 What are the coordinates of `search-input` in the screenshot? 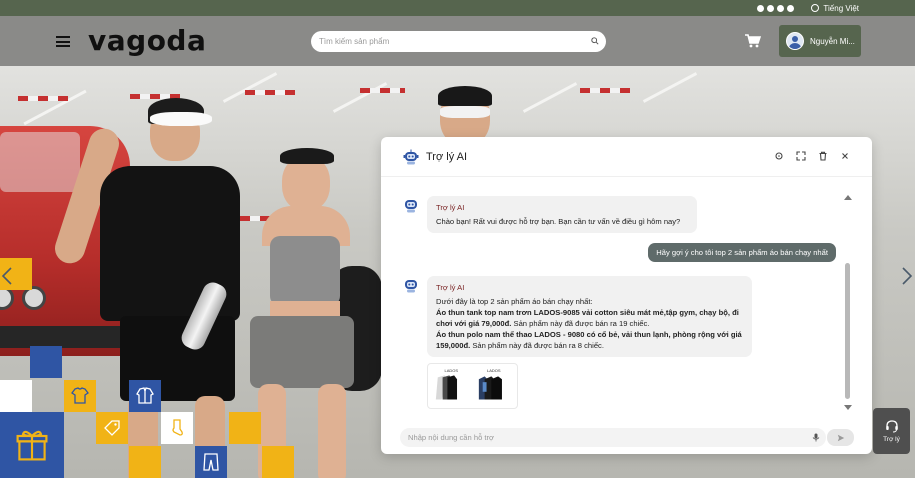 It's located at (458, 41).